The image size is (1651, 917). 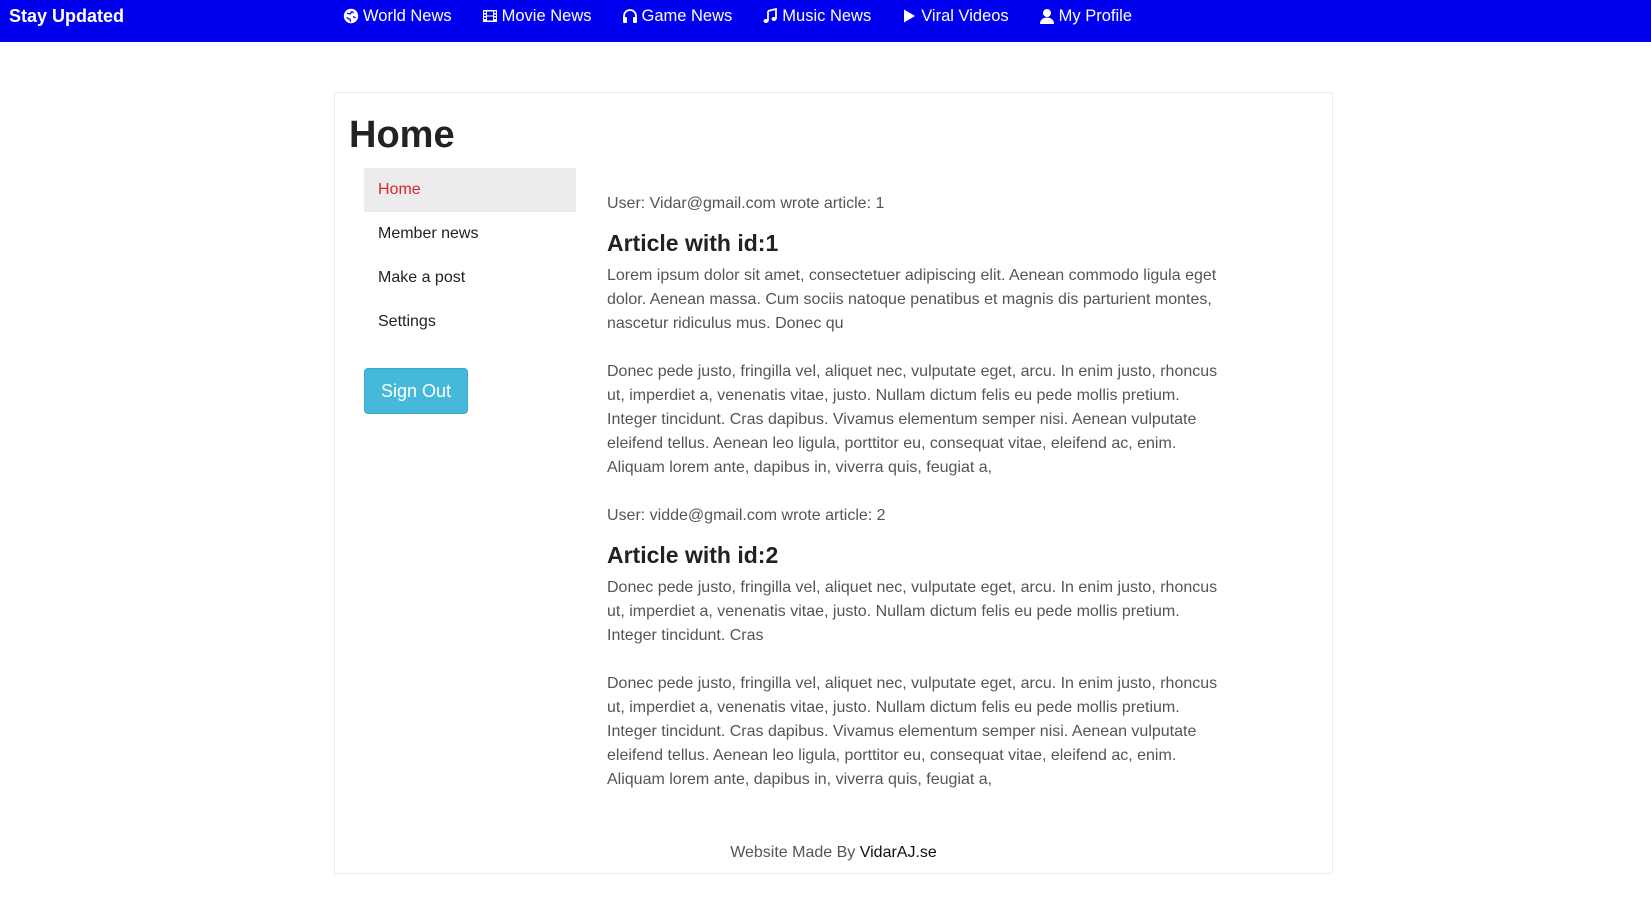 I want to click on globe-icon, so click(x=351, y=16).